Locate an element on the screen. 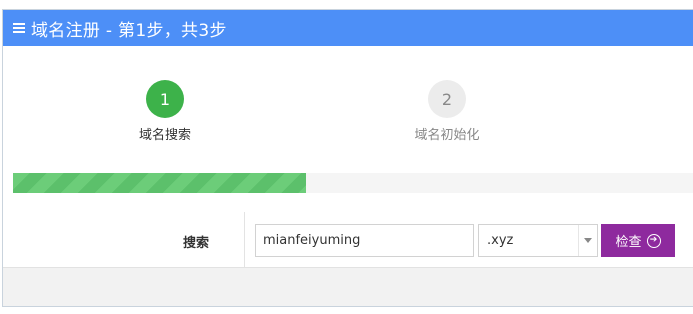  tld-selected-value: .xyz is located at coordinates (500, 240).